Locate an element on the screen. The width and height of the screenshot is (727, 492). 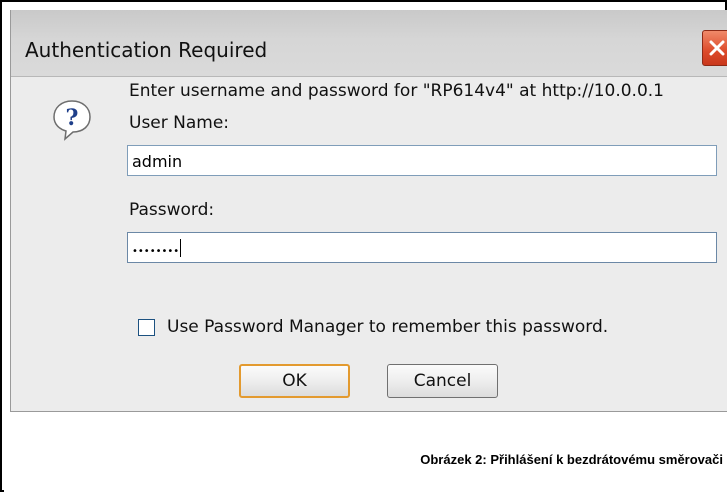
cancel-button: Cancel is located at coordinates (442, 381).